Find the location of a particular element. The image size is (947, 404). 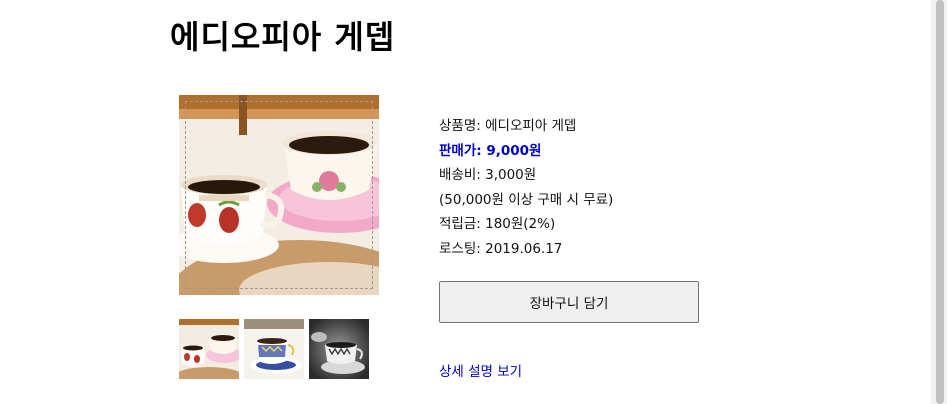

roasting-date: 로스팅: 2019.06.17 is located at coordinates (501, 248).